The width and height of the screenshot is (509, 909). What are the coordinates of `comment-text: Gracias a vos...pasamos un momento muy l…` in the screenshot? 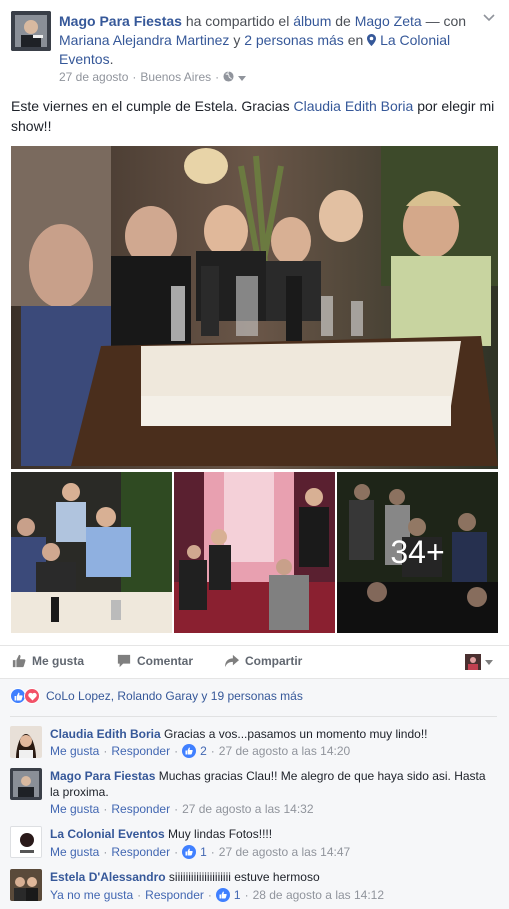 It's located at (296, 734).